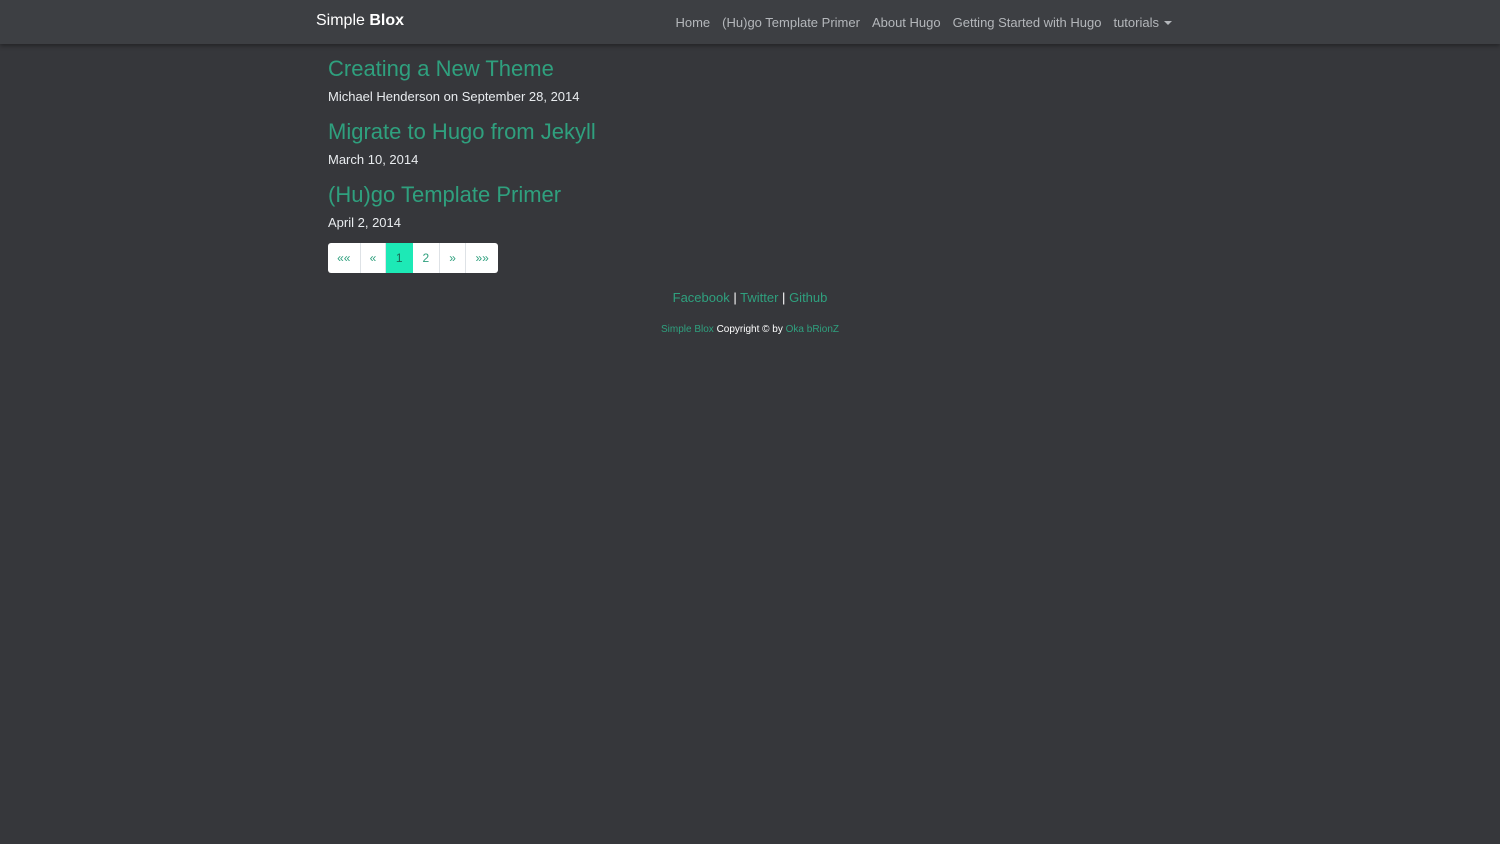 This screenshot has height=844, width=1500. What do you see at coordinates (812, 329) in the screenshot?
I see `author-link: Oka bRionZ` at bounding box center [812, 329].